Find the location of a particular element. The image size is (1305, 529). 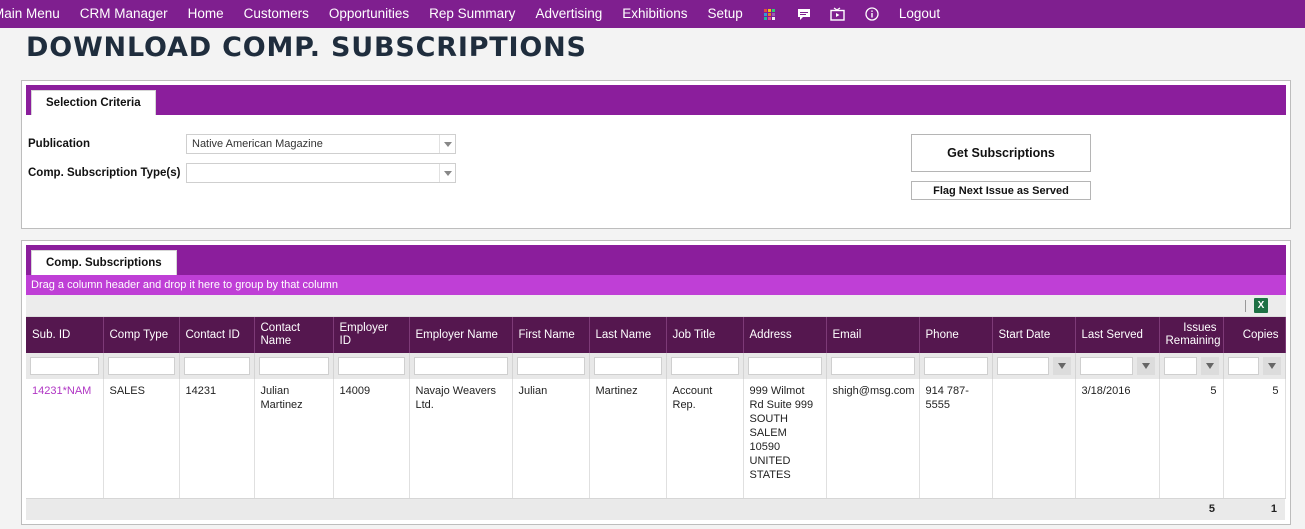

flag-next-issue-button: Flag Next Issue as Served is located at coordinates (1001, 190).